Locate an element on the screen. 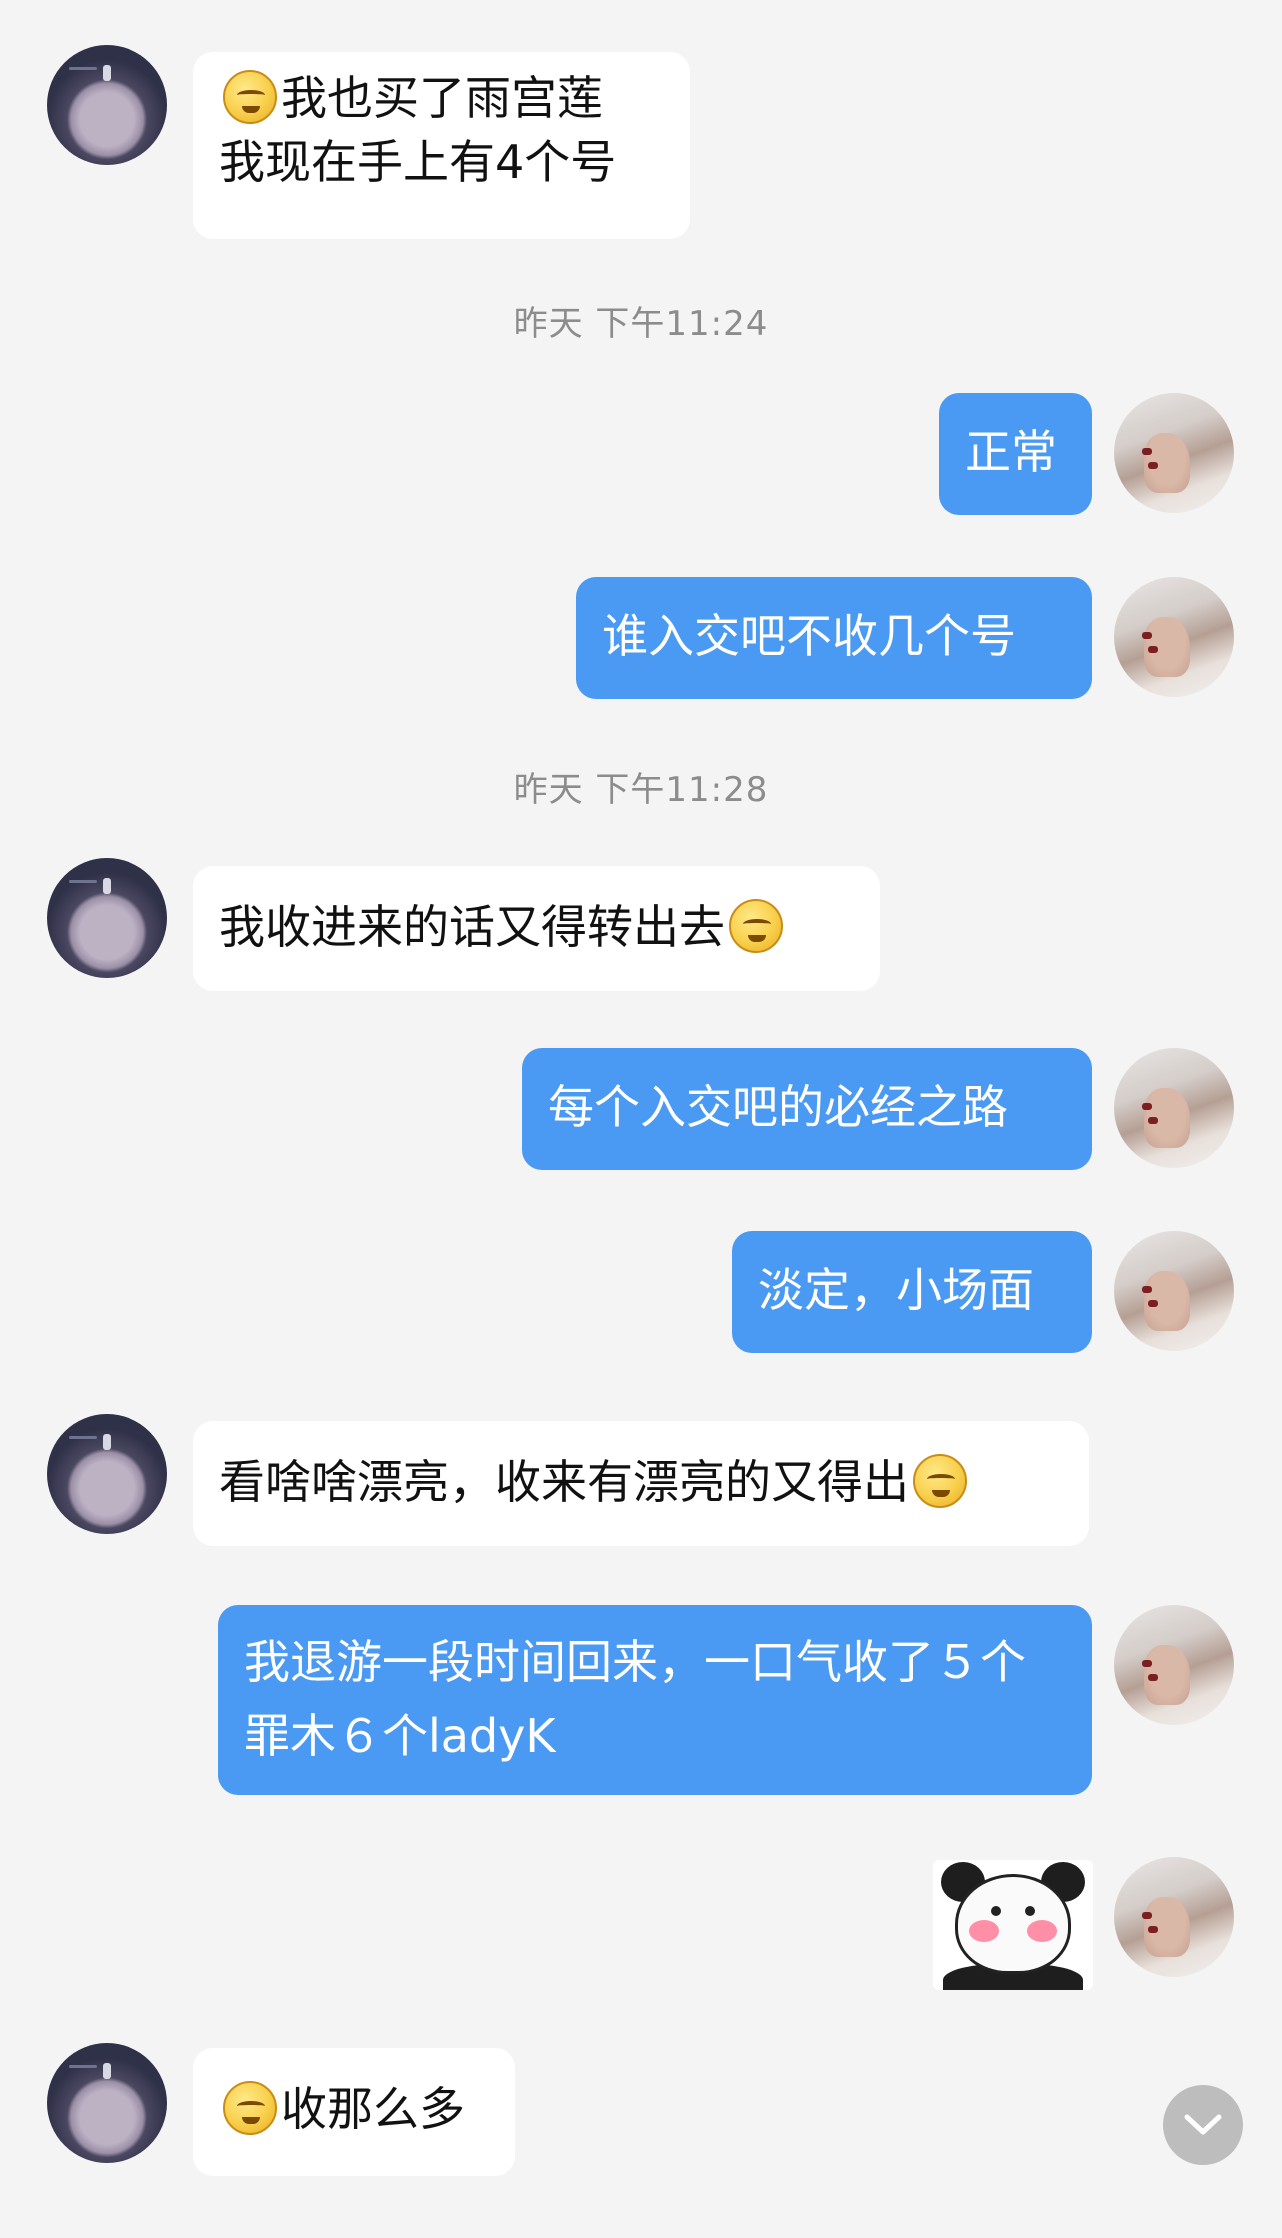 This screenshot has width=1282, height=2238. message-text: 我收进来的话又得转出去 is located at coordinates (472, 927).